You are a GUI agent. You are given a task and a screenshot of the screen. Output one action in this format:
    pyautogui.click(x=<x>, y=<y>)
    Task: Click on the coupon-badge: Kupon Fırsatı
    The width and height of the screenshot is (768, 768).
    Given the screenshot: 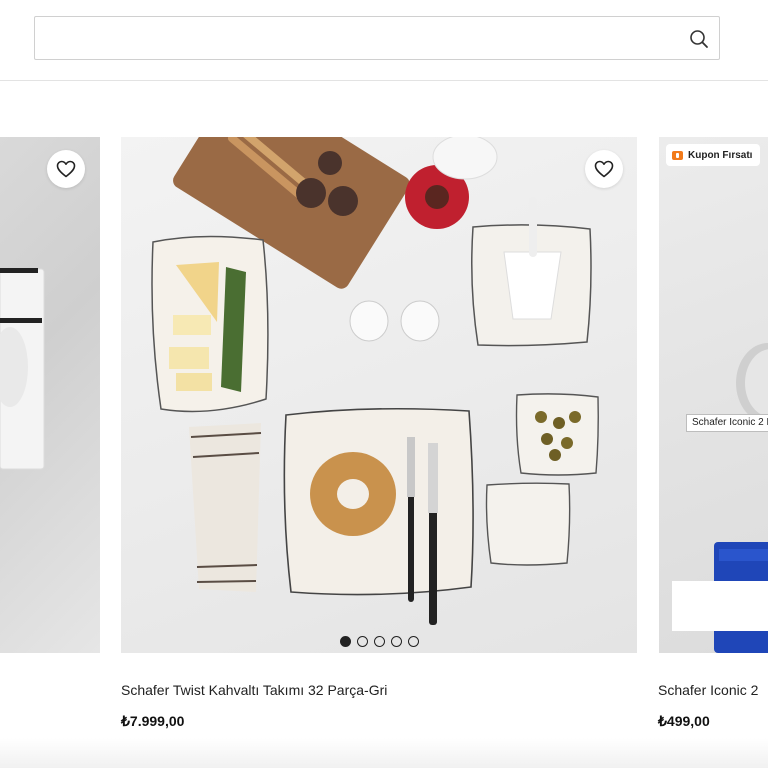 What is the action you would take?
    pyautogui.click(x=713, y=155)
    